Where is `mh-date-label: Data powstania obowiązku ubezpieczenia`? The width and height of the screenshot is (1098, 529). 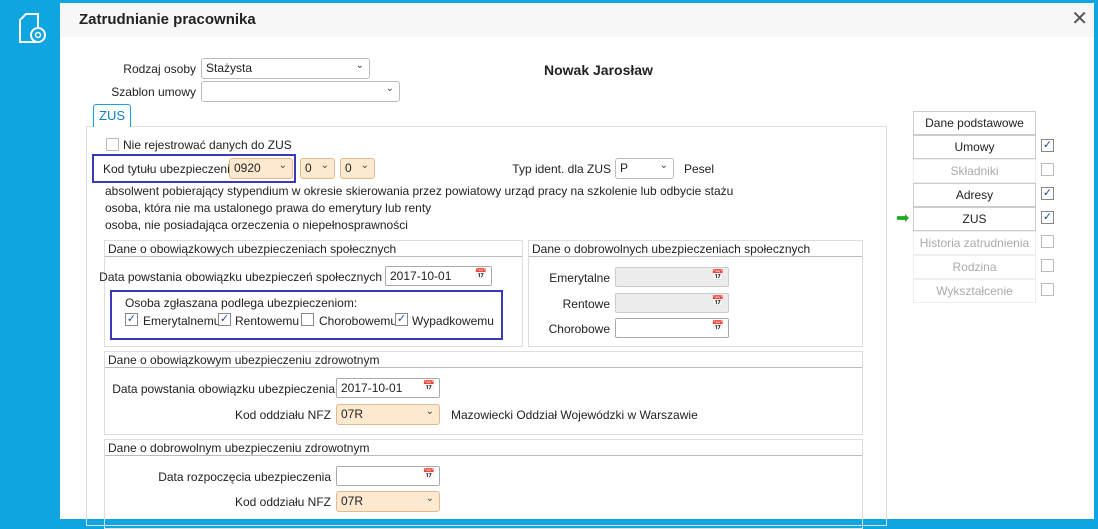 mh-date-label: Data powstania obowiązku ubezpieczenia is located at coordinates (223, 389).